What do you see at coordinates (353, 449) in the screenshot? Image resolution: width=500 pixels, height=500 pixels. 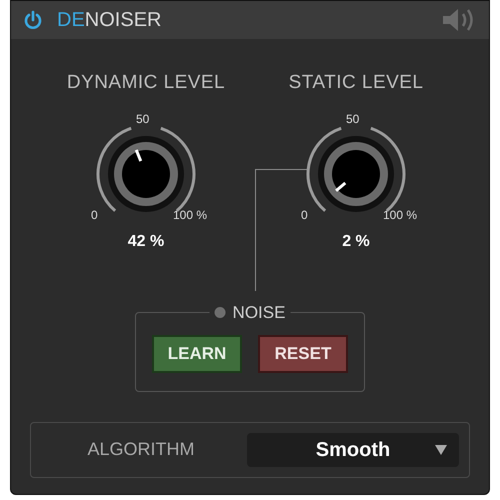 I see `algorithm-dropdown: Smooth` at bounding box center [353, 449].